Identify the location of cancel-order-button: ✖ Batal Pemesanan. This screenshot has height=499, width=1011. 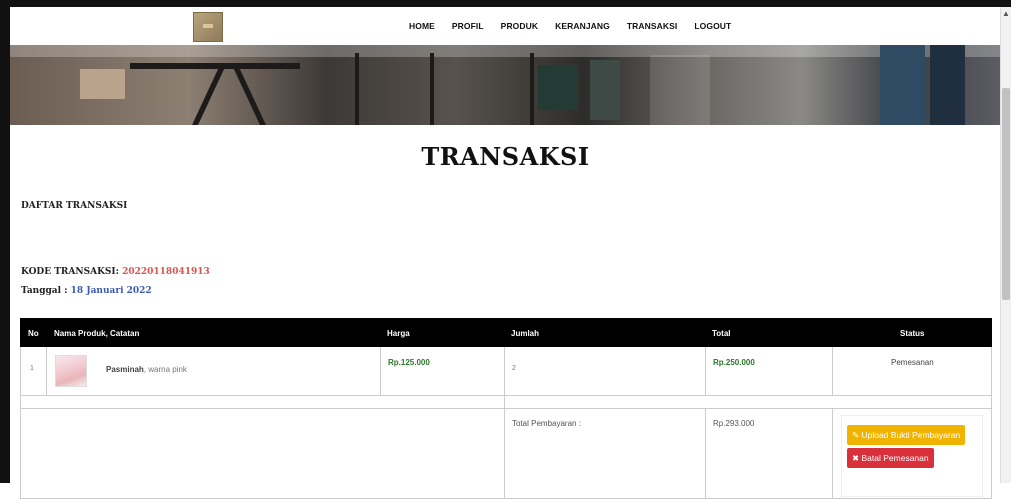
(890, 458).